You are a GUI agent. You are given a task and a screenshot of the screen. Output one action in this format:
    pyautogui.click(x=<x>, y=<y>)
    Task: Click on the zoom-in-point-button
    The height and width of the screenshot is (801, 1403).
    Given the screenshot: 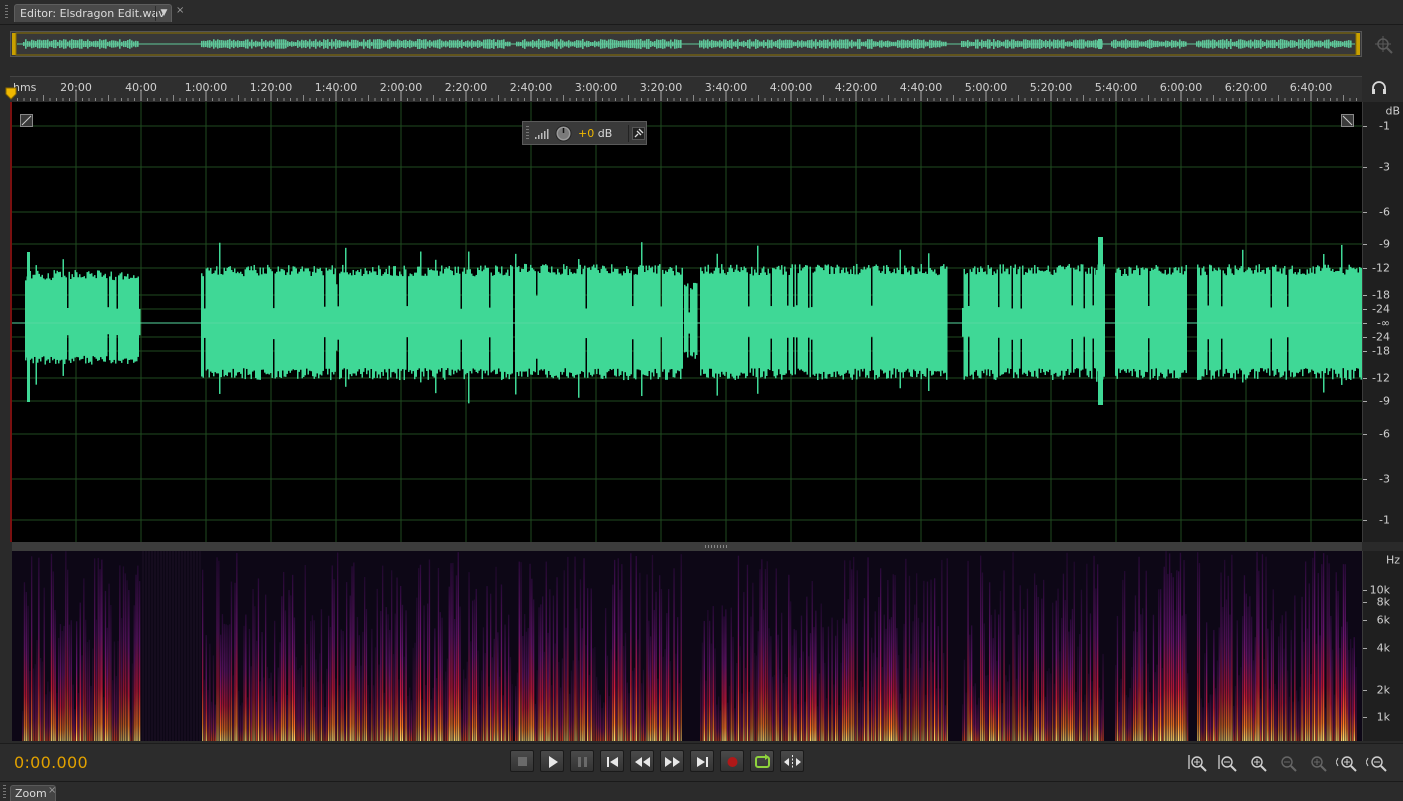 What is the action you would take?
    pyautogui.click(x=1346, y=762)
    